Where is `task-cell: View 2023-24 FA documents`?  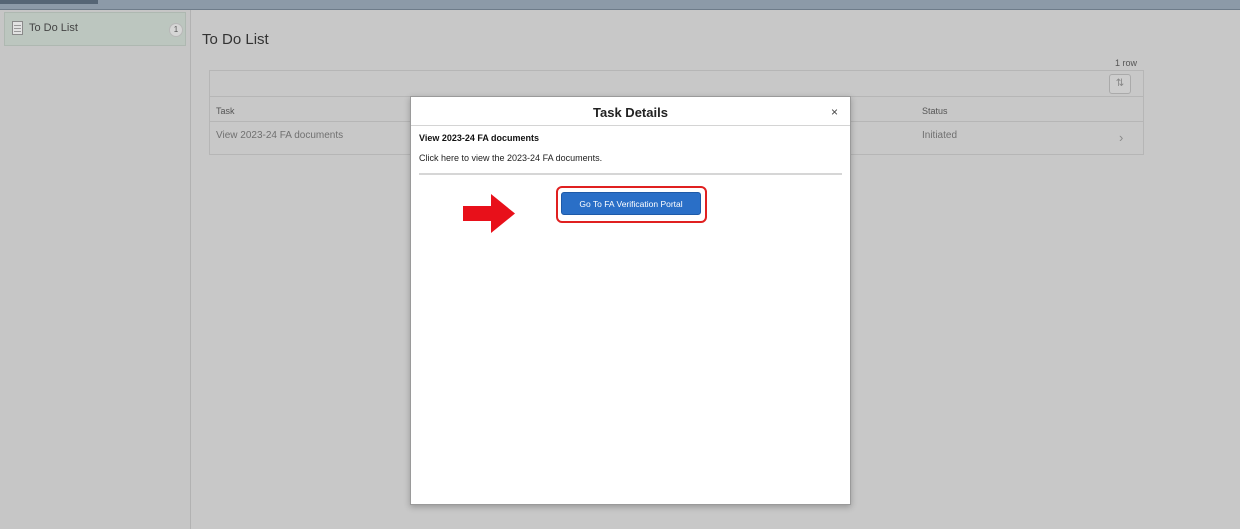
task-cell: View 2023-24 FA documents is located at coordinates (280, 135).